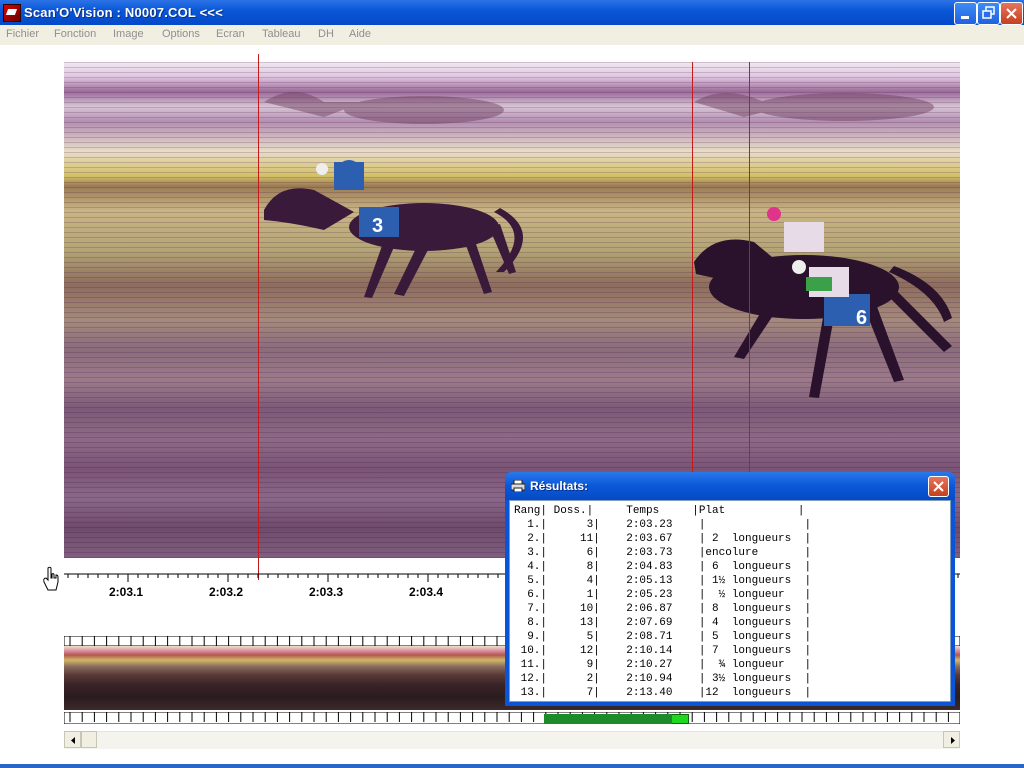  What do you see at coordinates (12, 13) in the screenshot?
I see `app-icon` at bounding box center [12, 13].